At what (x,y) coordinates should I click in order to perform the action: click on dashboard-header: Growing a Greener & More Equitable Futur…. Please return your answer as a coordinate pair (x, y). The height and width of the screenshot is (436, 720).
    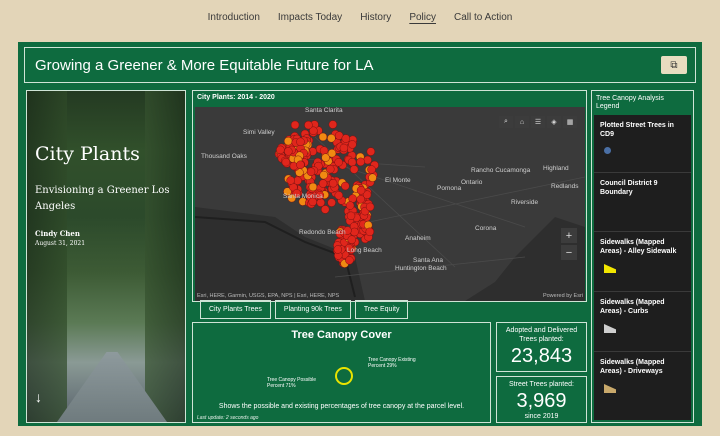
    Looking at the image, I should click on (360, 65).